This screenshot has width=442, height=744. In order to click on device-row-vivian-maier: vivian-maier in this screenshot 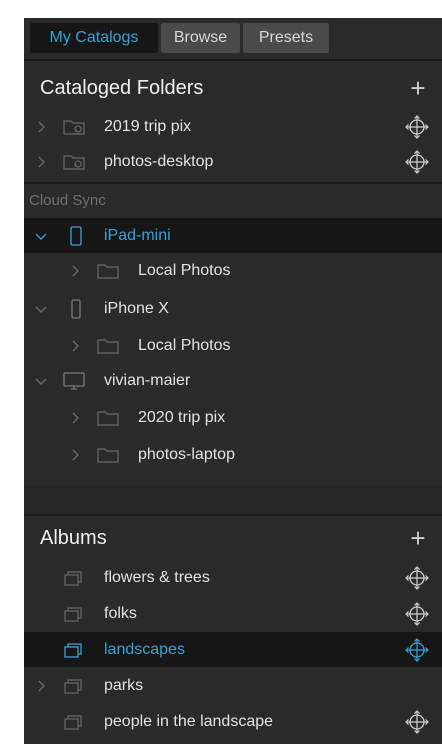, I will do `click(233, 380)`.